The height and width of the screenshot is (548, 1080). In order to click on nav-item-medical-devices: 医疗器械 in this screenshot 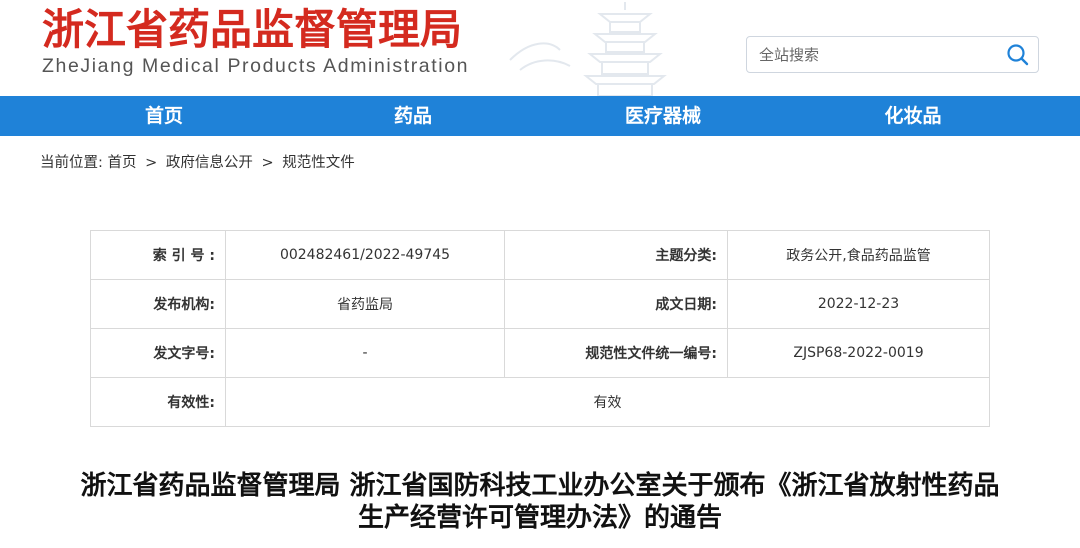, I will do `click(663, 116)`.